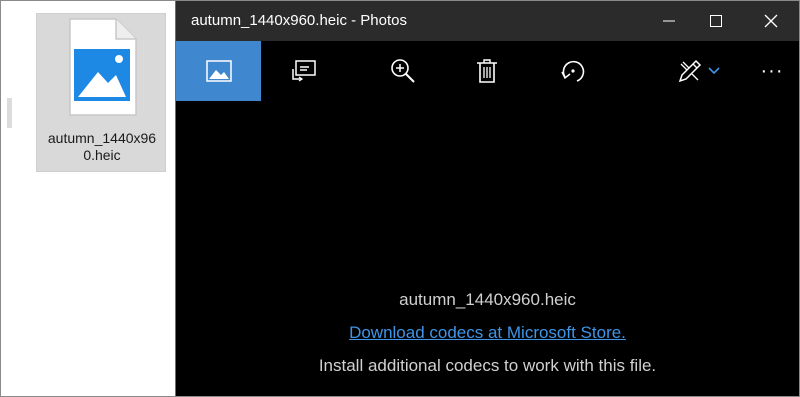 Image resolution: width=800 pixels, height=397 pixels. What do you see at coordinates (102, 67) in the screenshot?
I see `image-file-icon` at bounding box center [102, 67].